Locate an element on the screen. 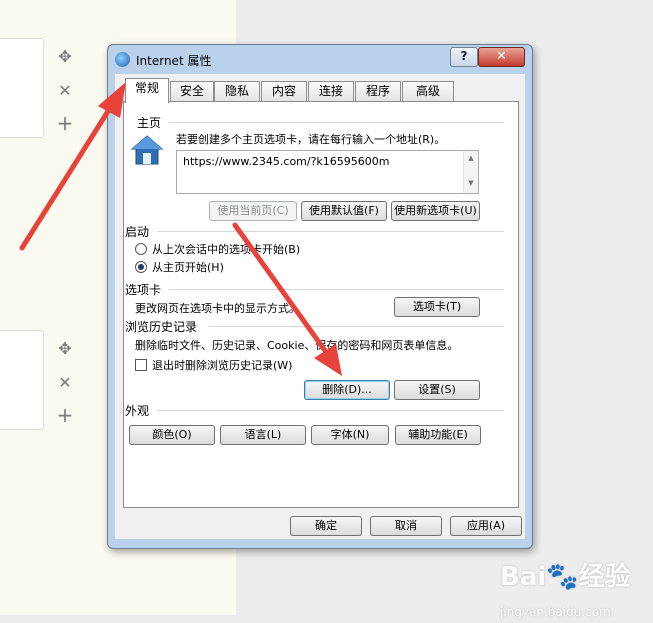 The width and height of the screenshot is (653, 623). watermark-sub: jingyan.baidu.com is located at coordinates (555, 612).